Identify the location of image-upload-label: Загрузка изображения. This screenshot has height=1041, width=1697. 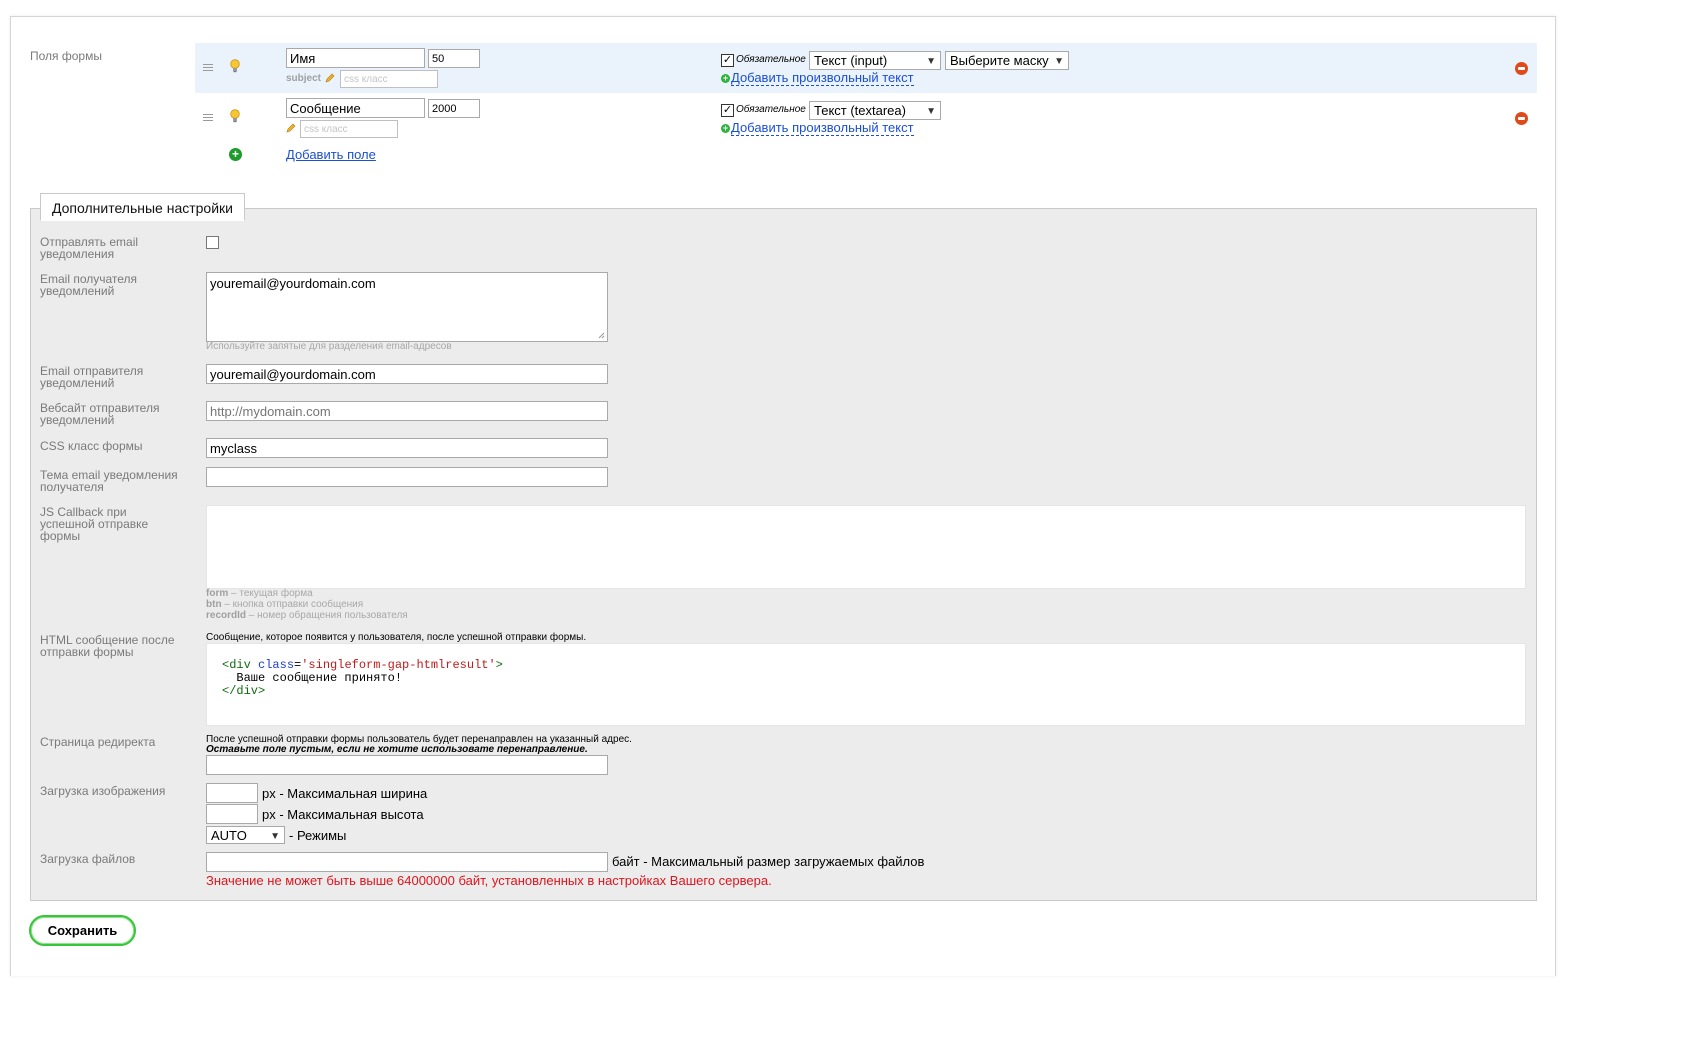
(103, 791).